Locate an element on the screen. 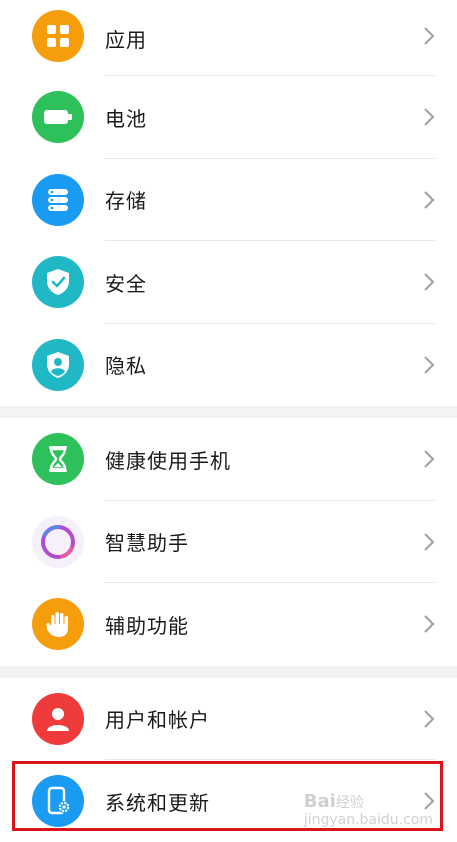 Image resolution: width=457 pixels, height=842 pixels. settings-item-accessibility: 辅助功能 is located at coordinates (228, 624).